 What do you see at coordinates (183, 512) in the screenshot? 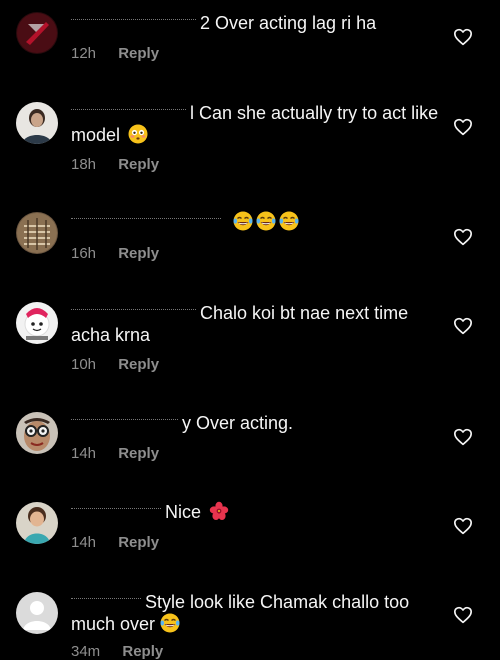
I see `comment-body: Nice` at bounding box center [183, 512].